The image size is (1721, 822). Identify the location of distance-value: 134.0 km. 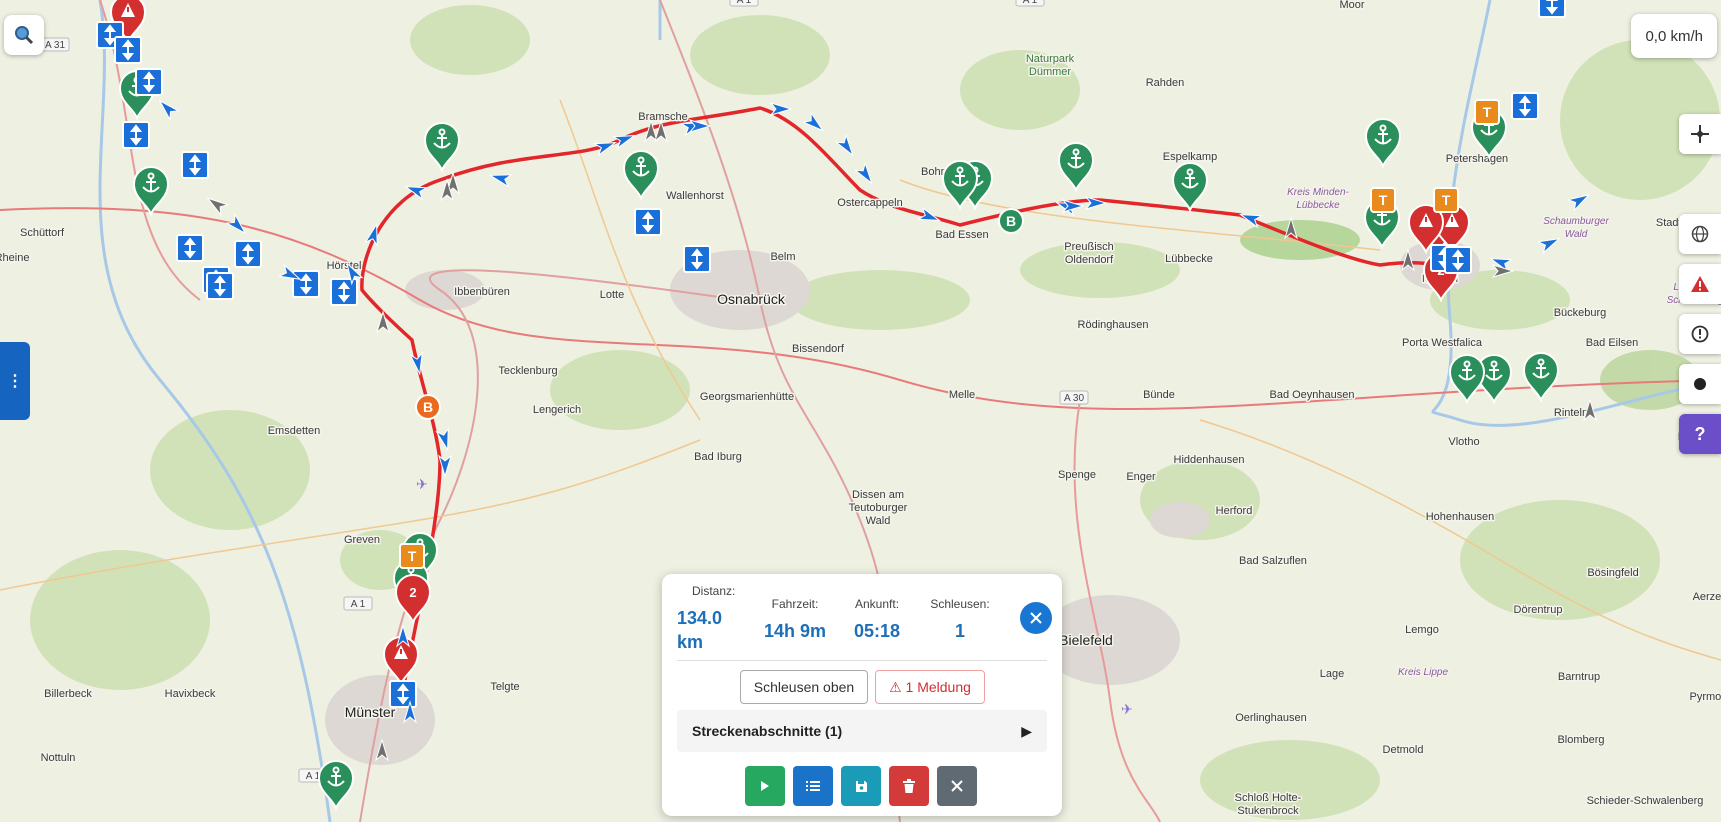
(700, 630).